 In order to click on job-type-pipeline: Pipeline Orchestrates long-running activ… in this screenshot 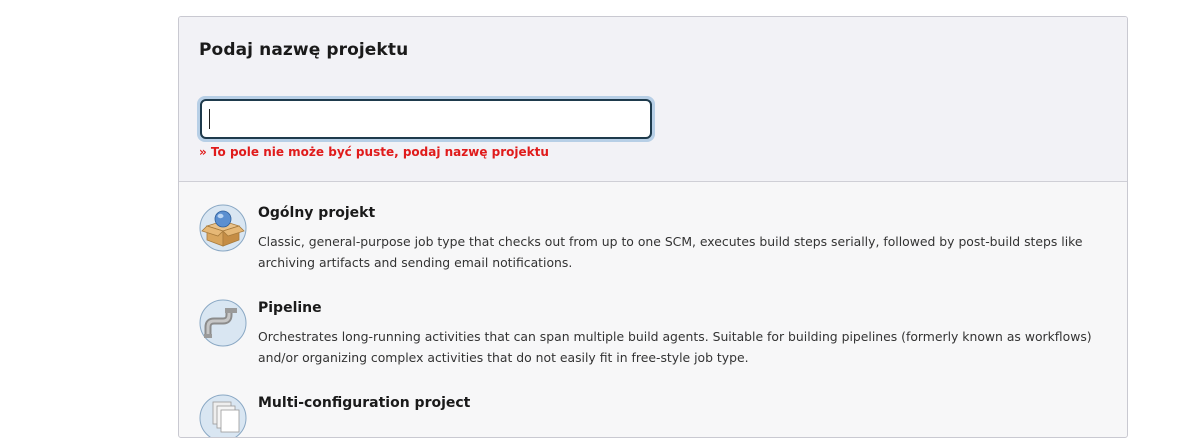, I will do `click(649, 339)`.